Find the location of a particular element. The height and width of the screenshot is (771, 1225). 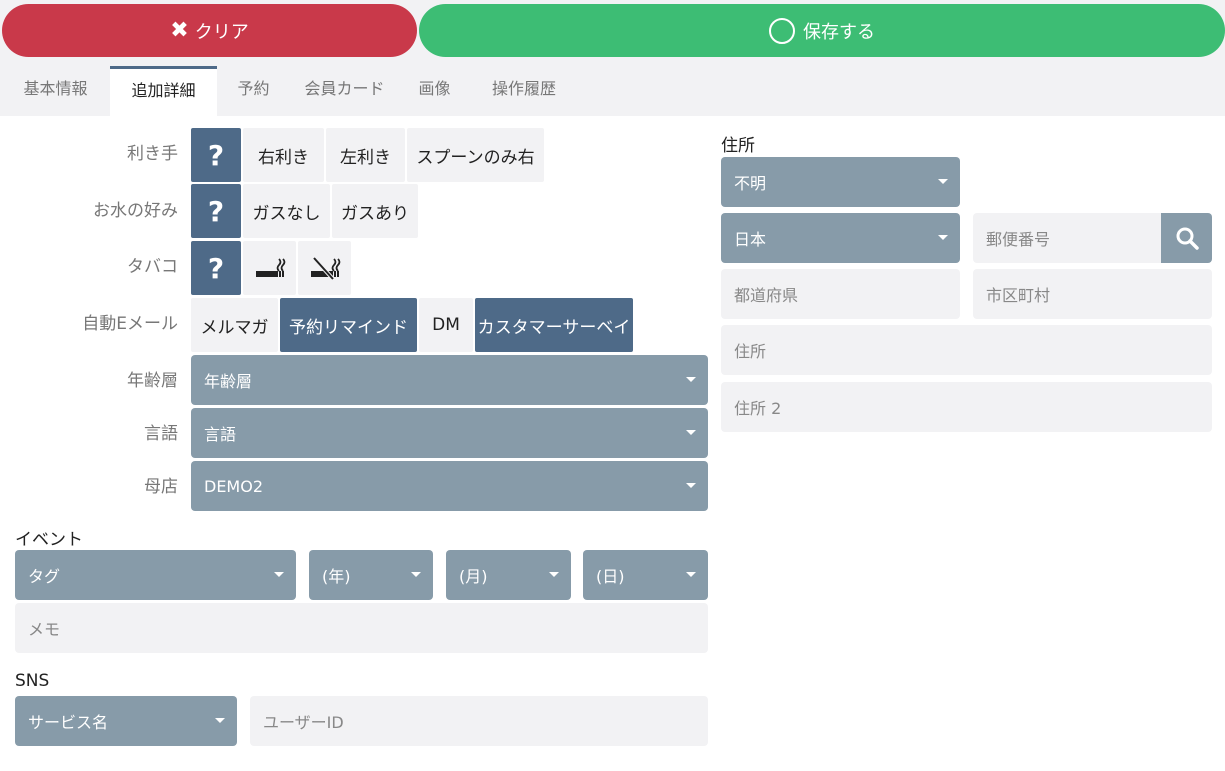

search-icon is located at coordinates (1187, 238).